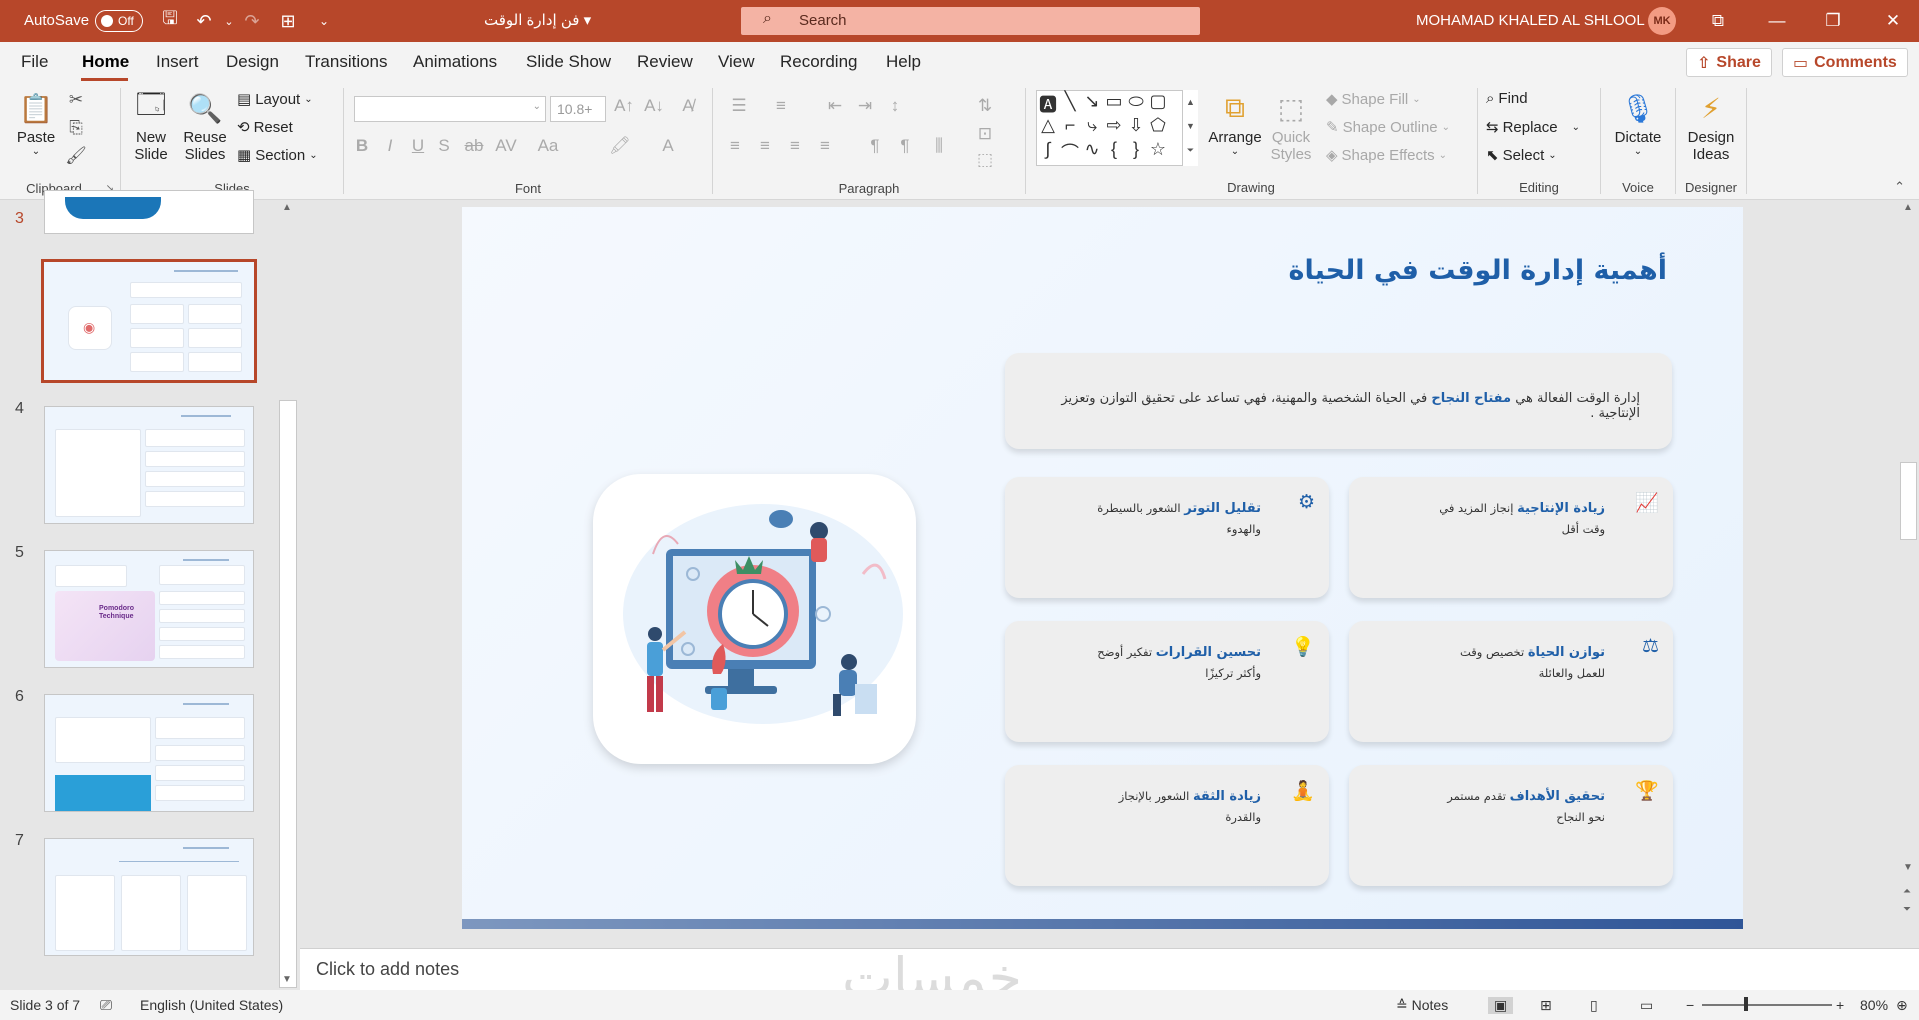 The image size is (1919, 1020). I want to click on minimize-icon: —, so click(1777, 21).